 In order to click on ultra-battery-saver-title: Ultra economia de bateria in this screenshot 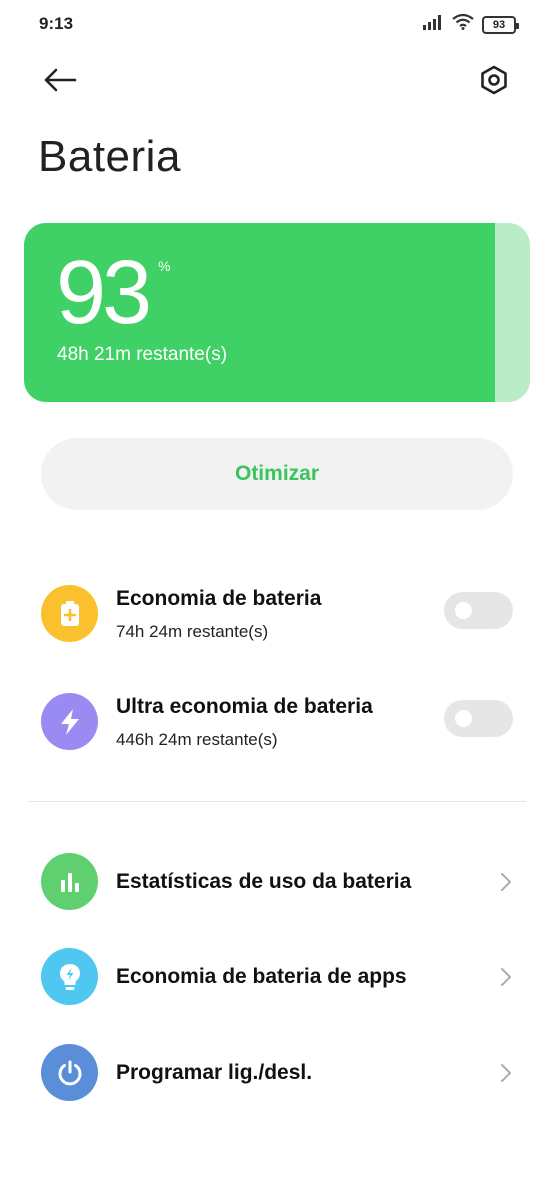, I will do `click(244, 706)`.